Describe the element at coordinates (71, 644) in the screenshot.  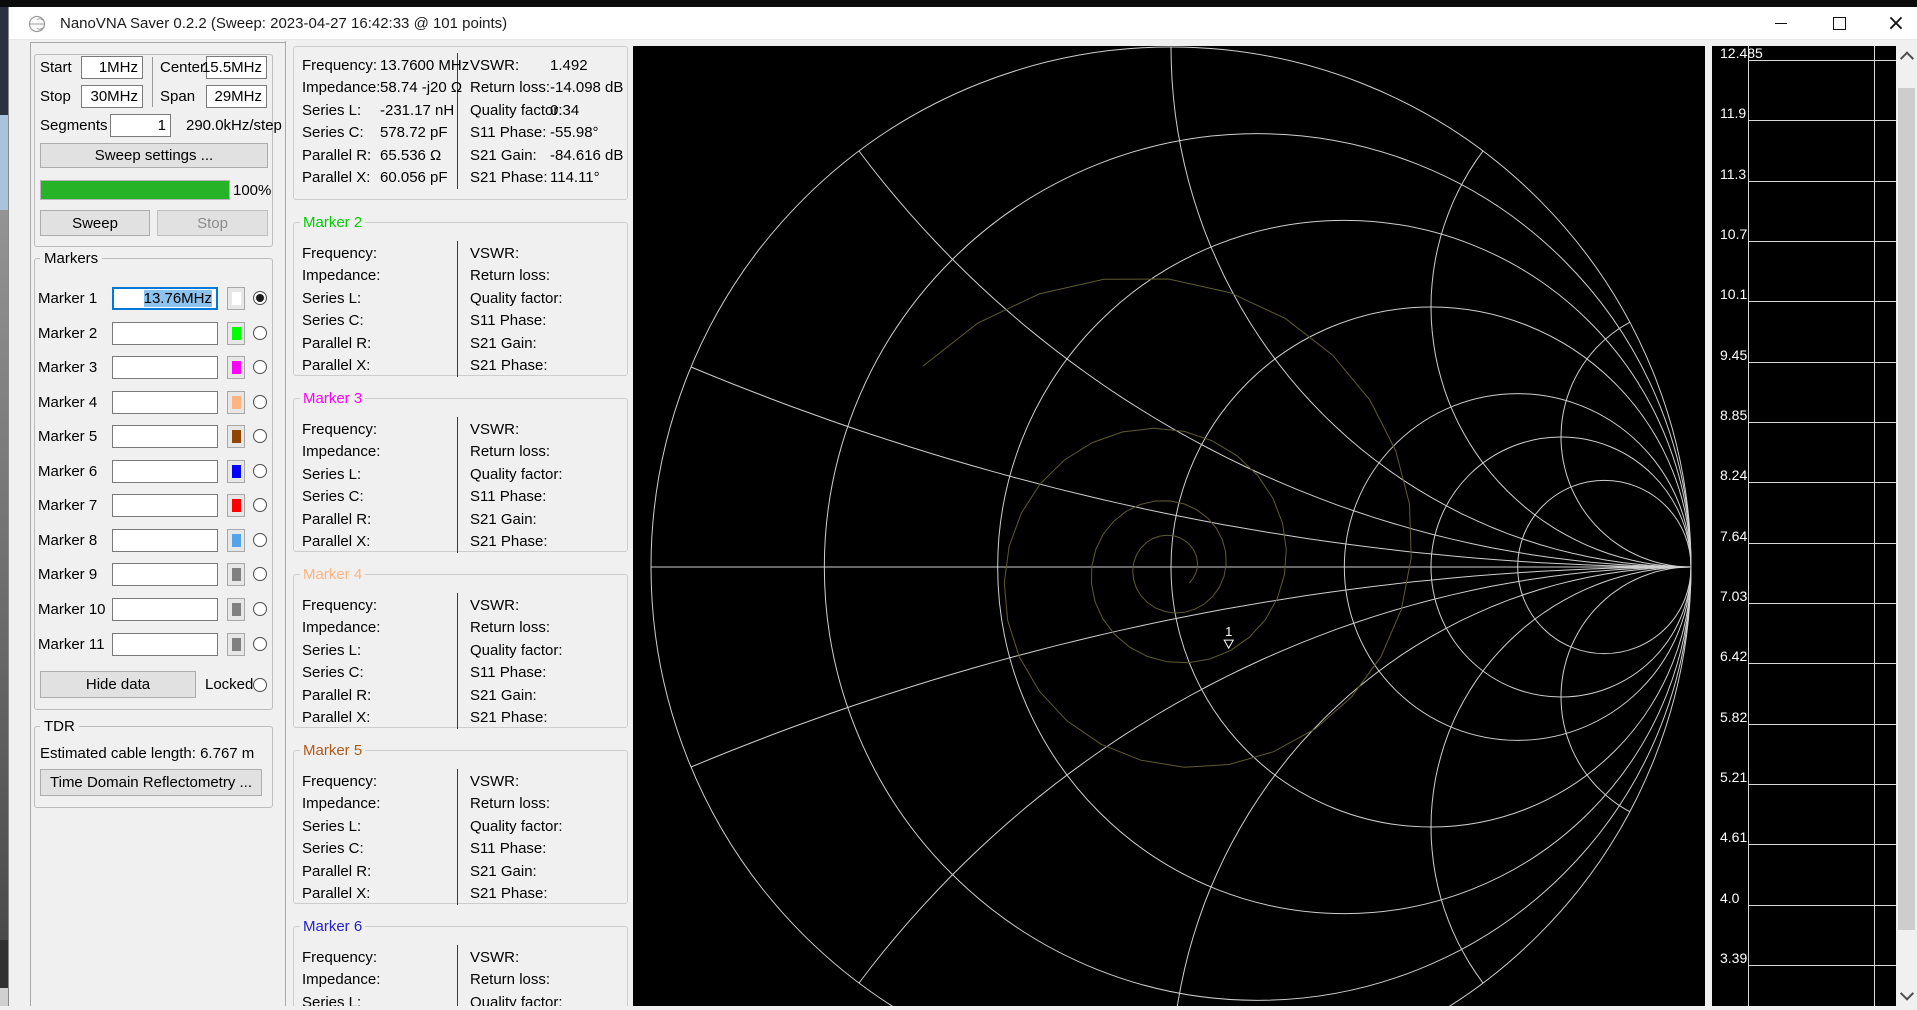
I see `marker-row-label: Marker 11` at that location.